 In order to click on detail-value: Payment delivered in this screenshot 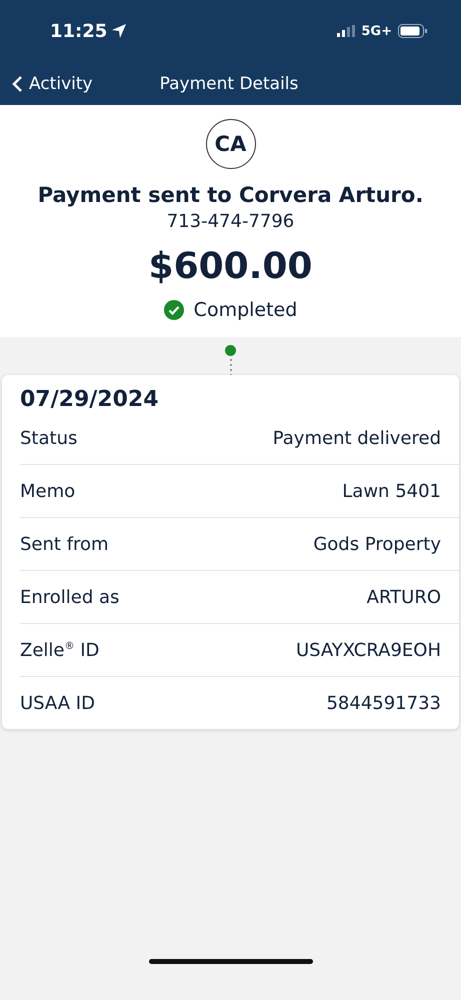, I will do `click(356, 438)`.